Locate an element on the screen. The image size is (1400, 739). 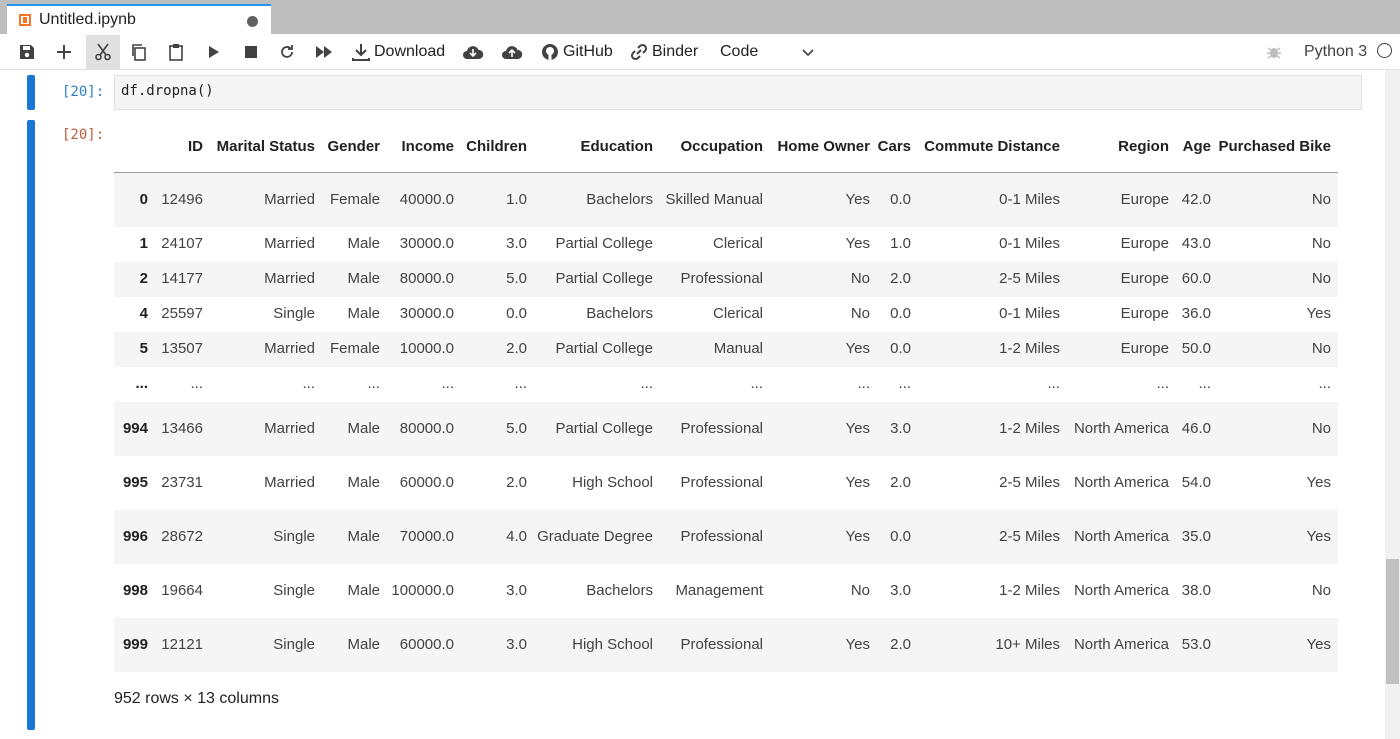
cut-cell-button is located at coordinates (103, 52).